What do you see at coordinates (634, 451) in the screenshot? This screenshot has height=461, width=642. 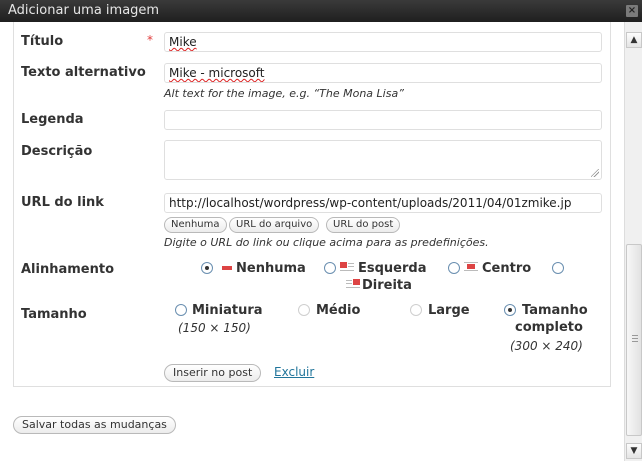 I see `scroll-down-icon: ▼` at bounding box center [634, 451].